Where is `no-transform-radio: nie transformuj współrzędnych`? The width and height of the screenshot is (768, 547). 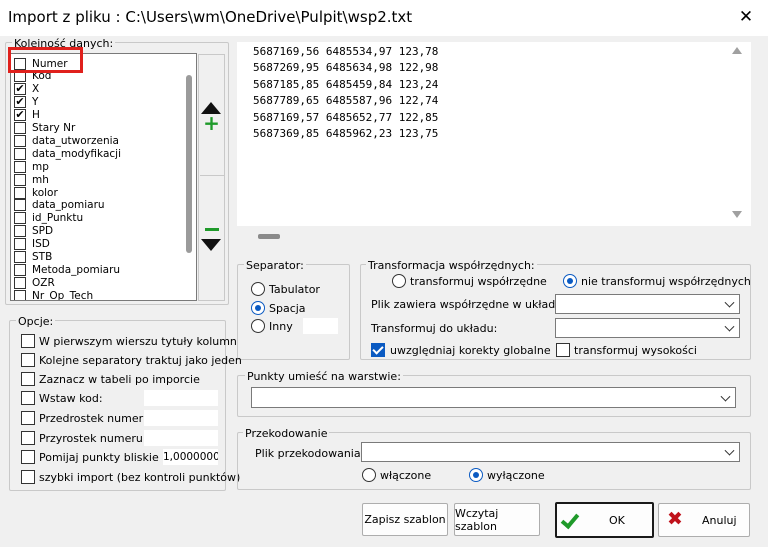 no-transform-radio: nie transformuj współrzędnych is located at coordinates (657, 281).